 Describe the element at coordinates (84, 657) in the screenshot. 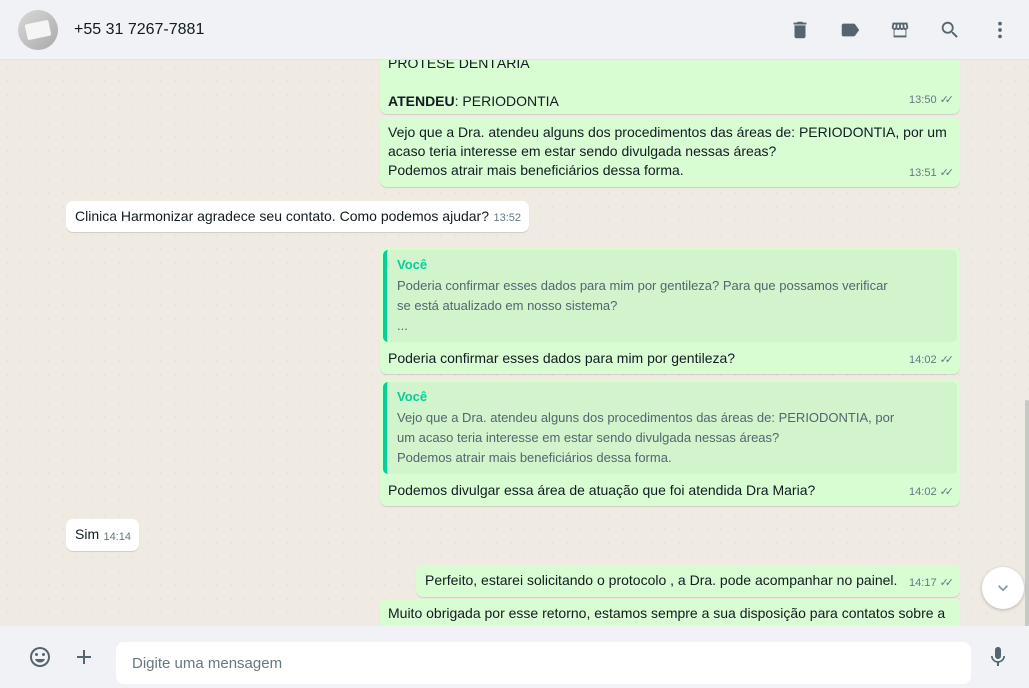

I see `attach-plus-icon` at that location.